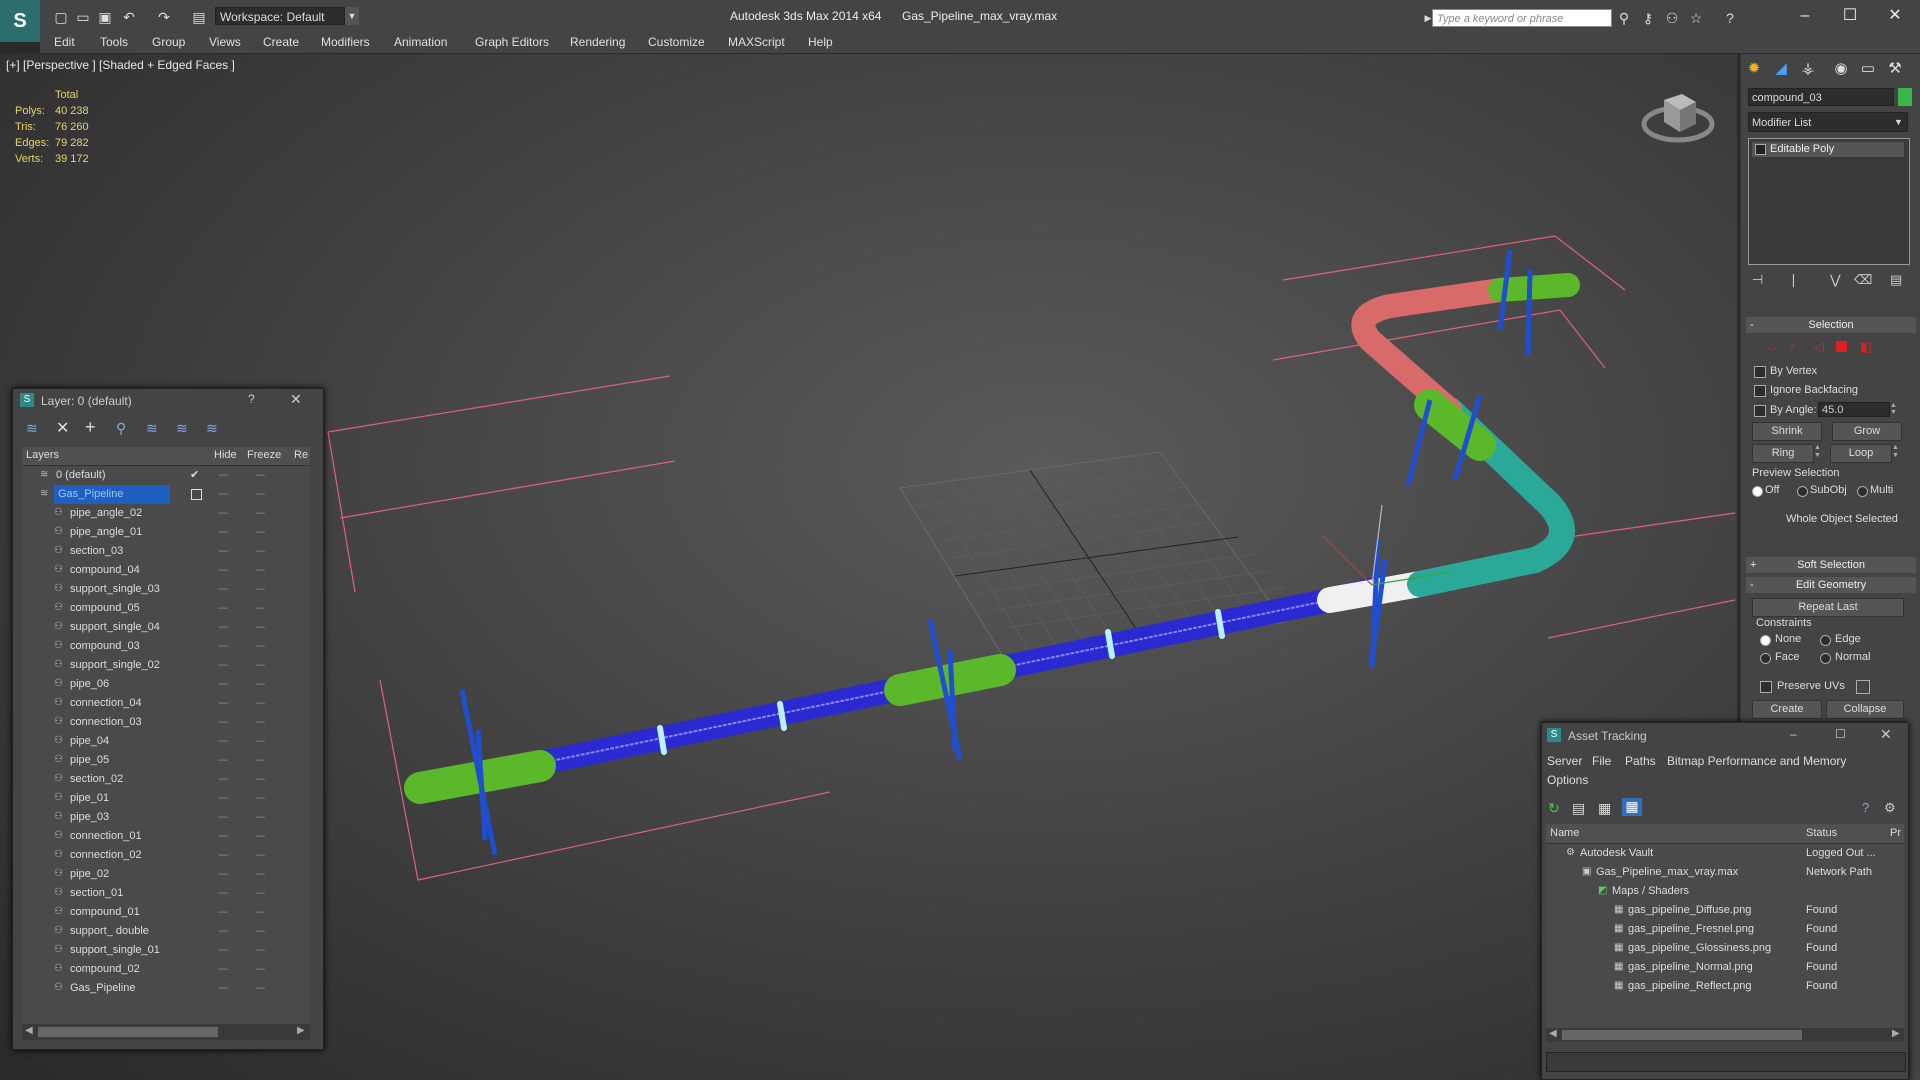  Describe the element at coordinates (1841, 69) in the screenshot. I see `motion-tab-icon: ◉` at that location.